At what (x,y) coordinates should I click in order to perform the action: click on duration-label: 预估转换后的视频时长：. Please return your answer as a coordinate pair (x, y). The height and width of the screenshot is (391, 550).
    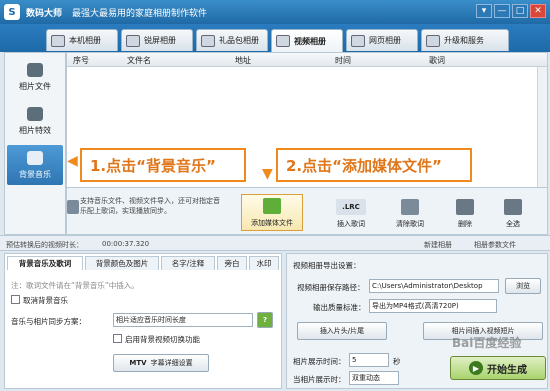
    Looking at the image, I should click on (44, 245).